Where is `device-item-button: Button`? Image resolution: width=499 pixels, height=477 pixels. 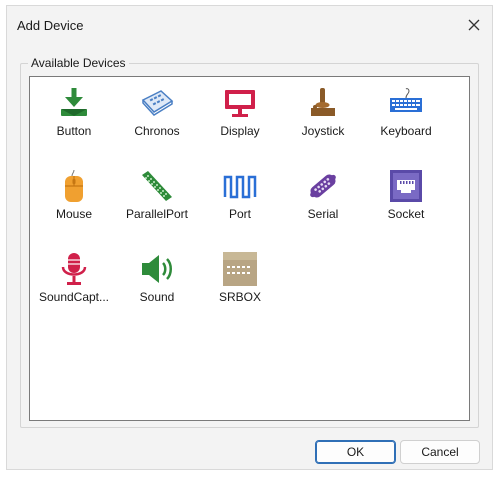 device-item-button: Button is located at coordinates (74, 115).